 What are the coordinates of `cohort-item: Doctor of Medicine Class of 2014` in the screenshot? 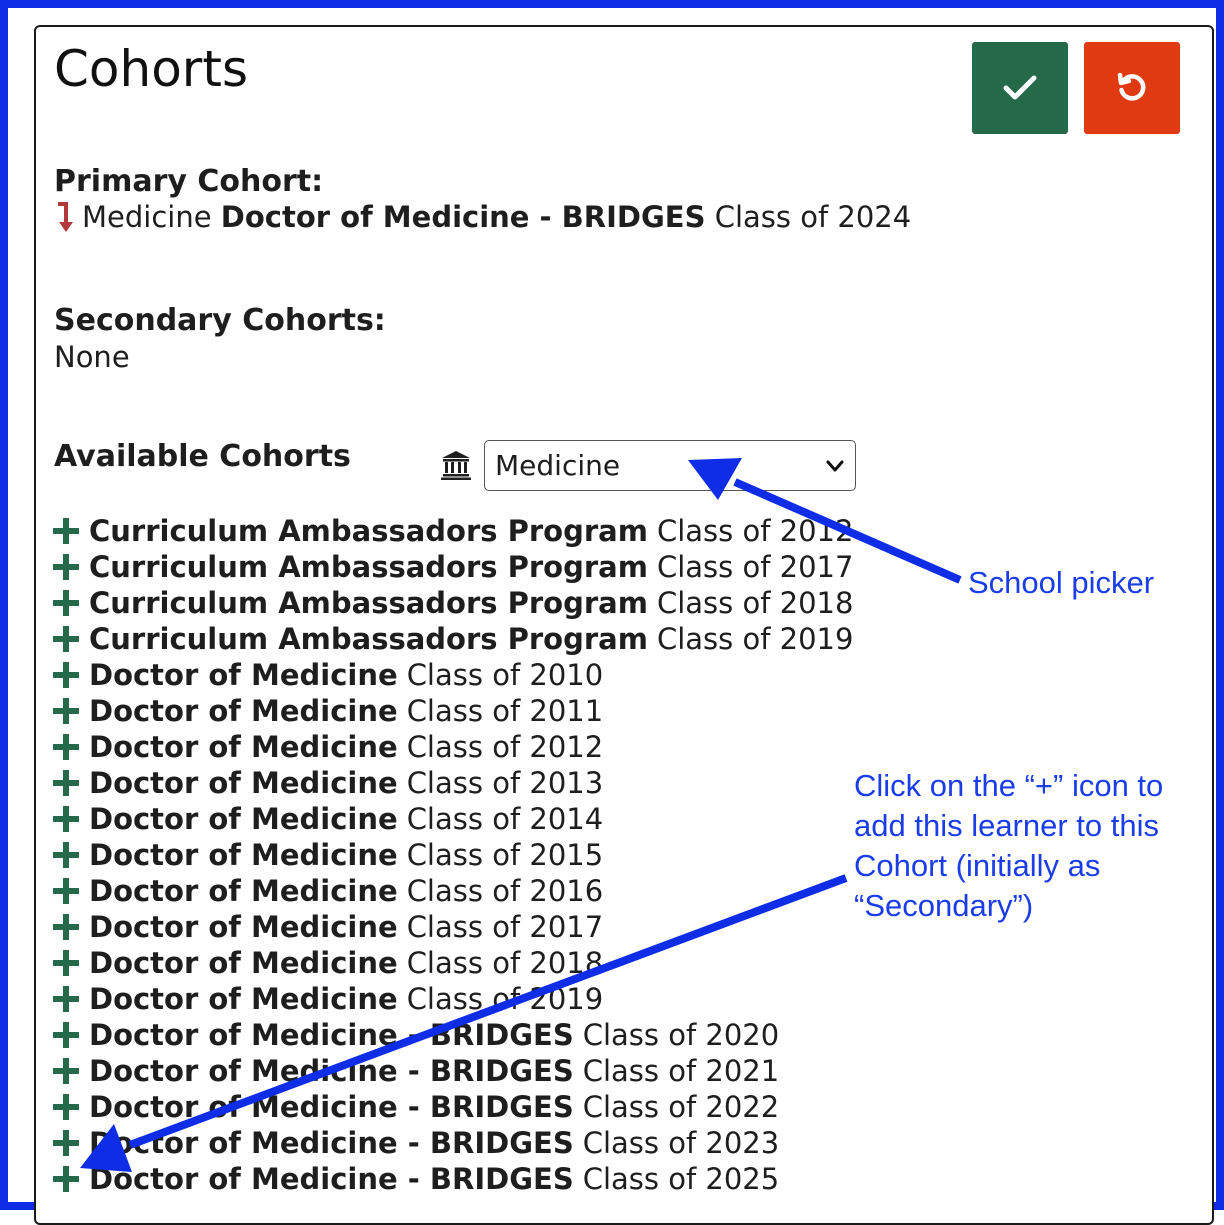 It's located at (452, 819).